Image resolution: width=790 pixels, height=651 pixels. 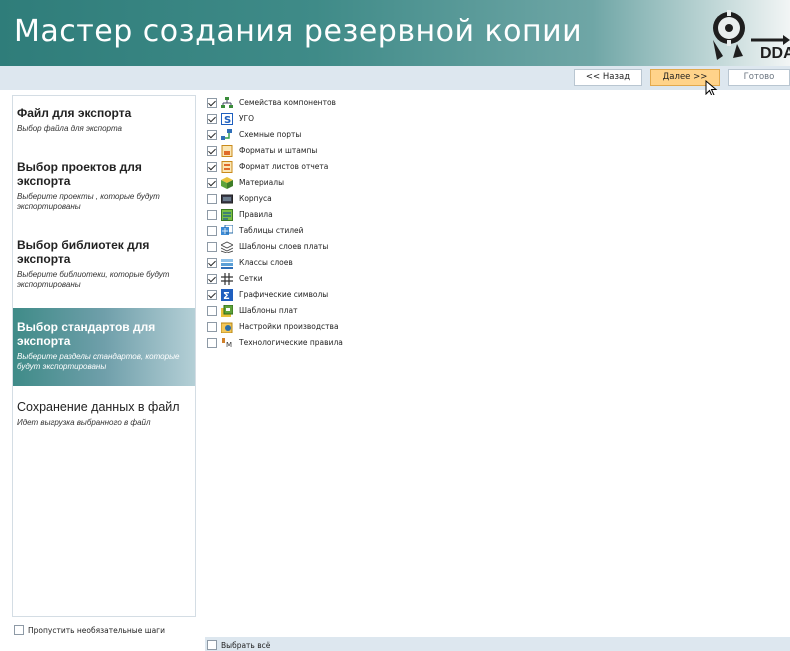 What do you see at coordinates (227, 327) in the screenshot?
I see `production-settings-icon` at bounding box center [227, 327].